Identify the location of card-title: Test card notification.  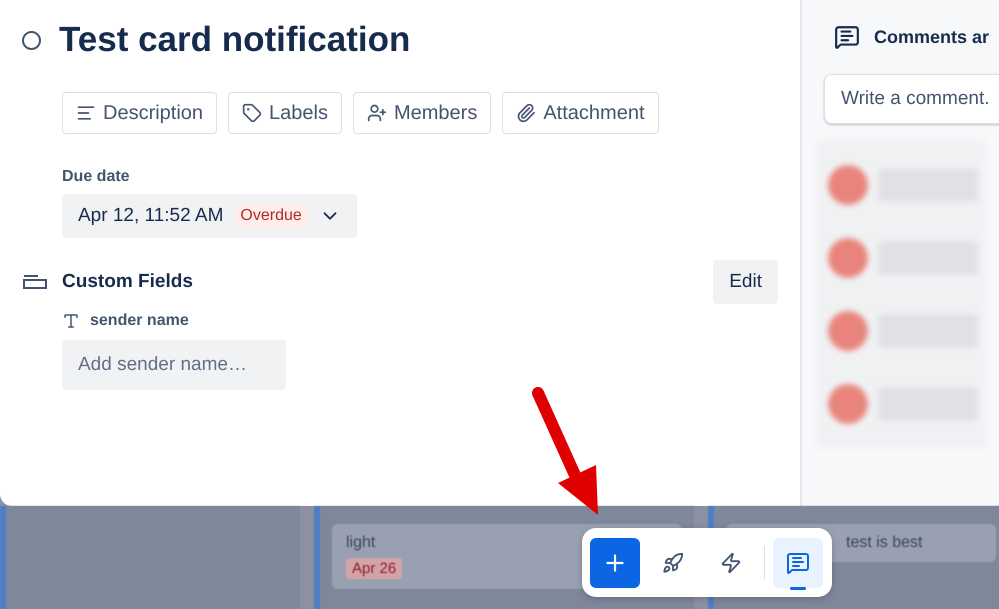
(234, 40).